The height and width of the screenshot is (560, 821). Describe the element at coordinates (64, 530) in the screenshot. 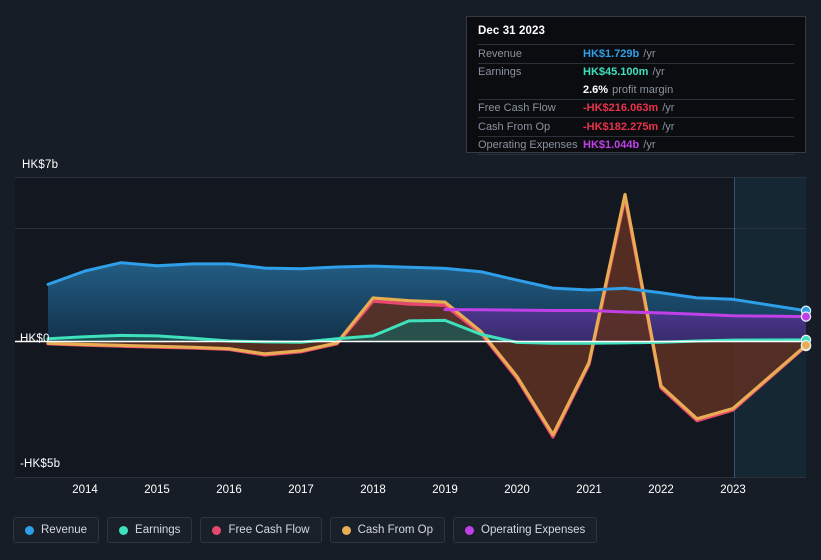

I see `legend-label-revenue: Revenue` at that location.